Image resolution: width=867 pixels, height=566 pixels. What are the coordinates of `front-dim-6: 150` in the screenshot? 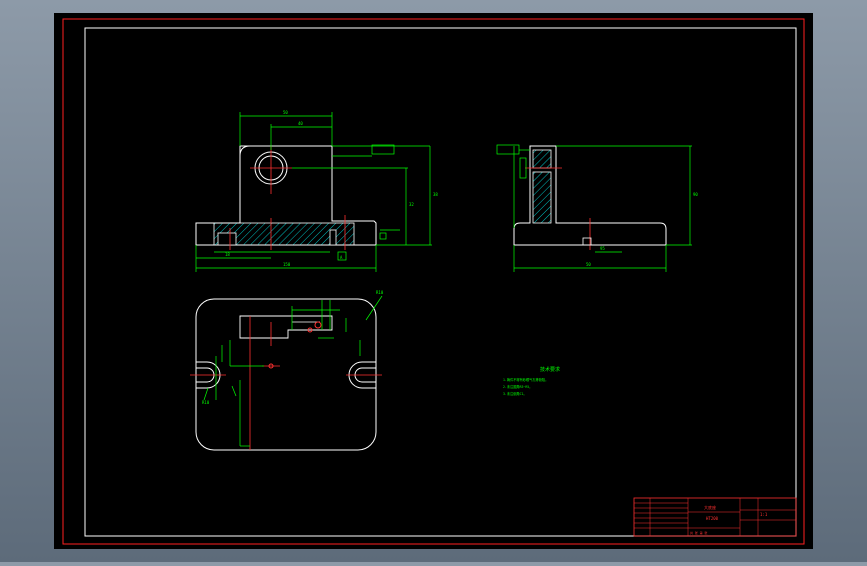 It's located at (287, 264).